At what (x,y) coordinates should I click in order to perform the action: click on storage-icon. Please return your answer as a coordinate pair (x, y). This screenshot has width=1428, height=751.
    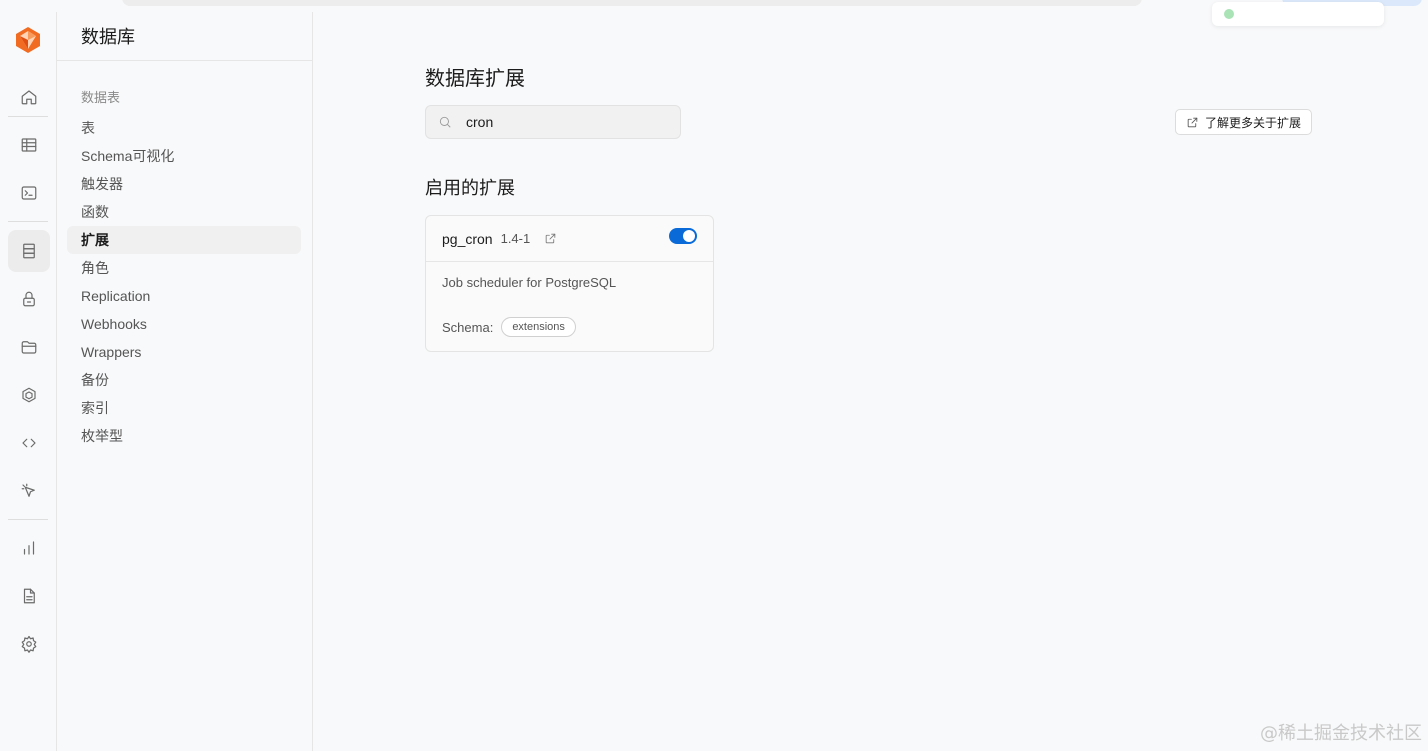
    Looking at the image, I should click on (29, 347).